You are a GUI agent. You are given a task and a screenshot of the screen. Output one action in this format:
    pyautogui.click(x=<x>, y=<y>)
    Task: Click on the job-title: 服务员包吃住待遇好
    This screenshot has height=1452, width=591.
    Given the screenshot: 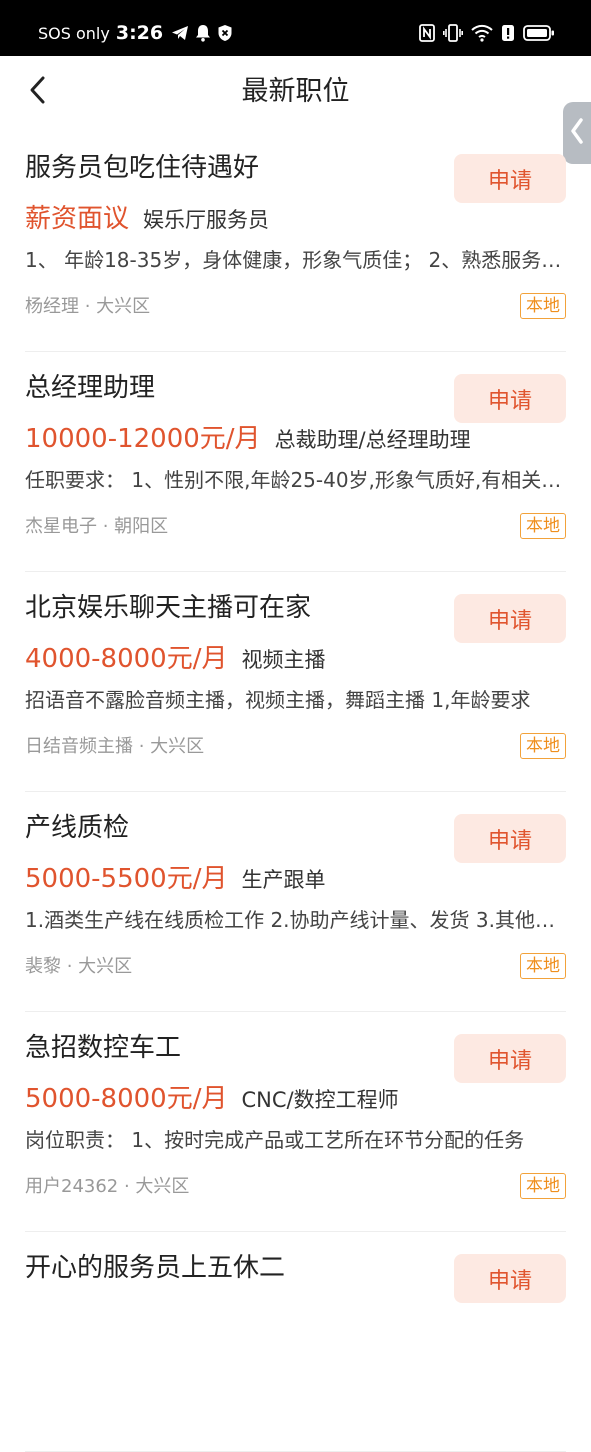 What is the action you would take?
    pyautogui.click(x=142, y=168)
    